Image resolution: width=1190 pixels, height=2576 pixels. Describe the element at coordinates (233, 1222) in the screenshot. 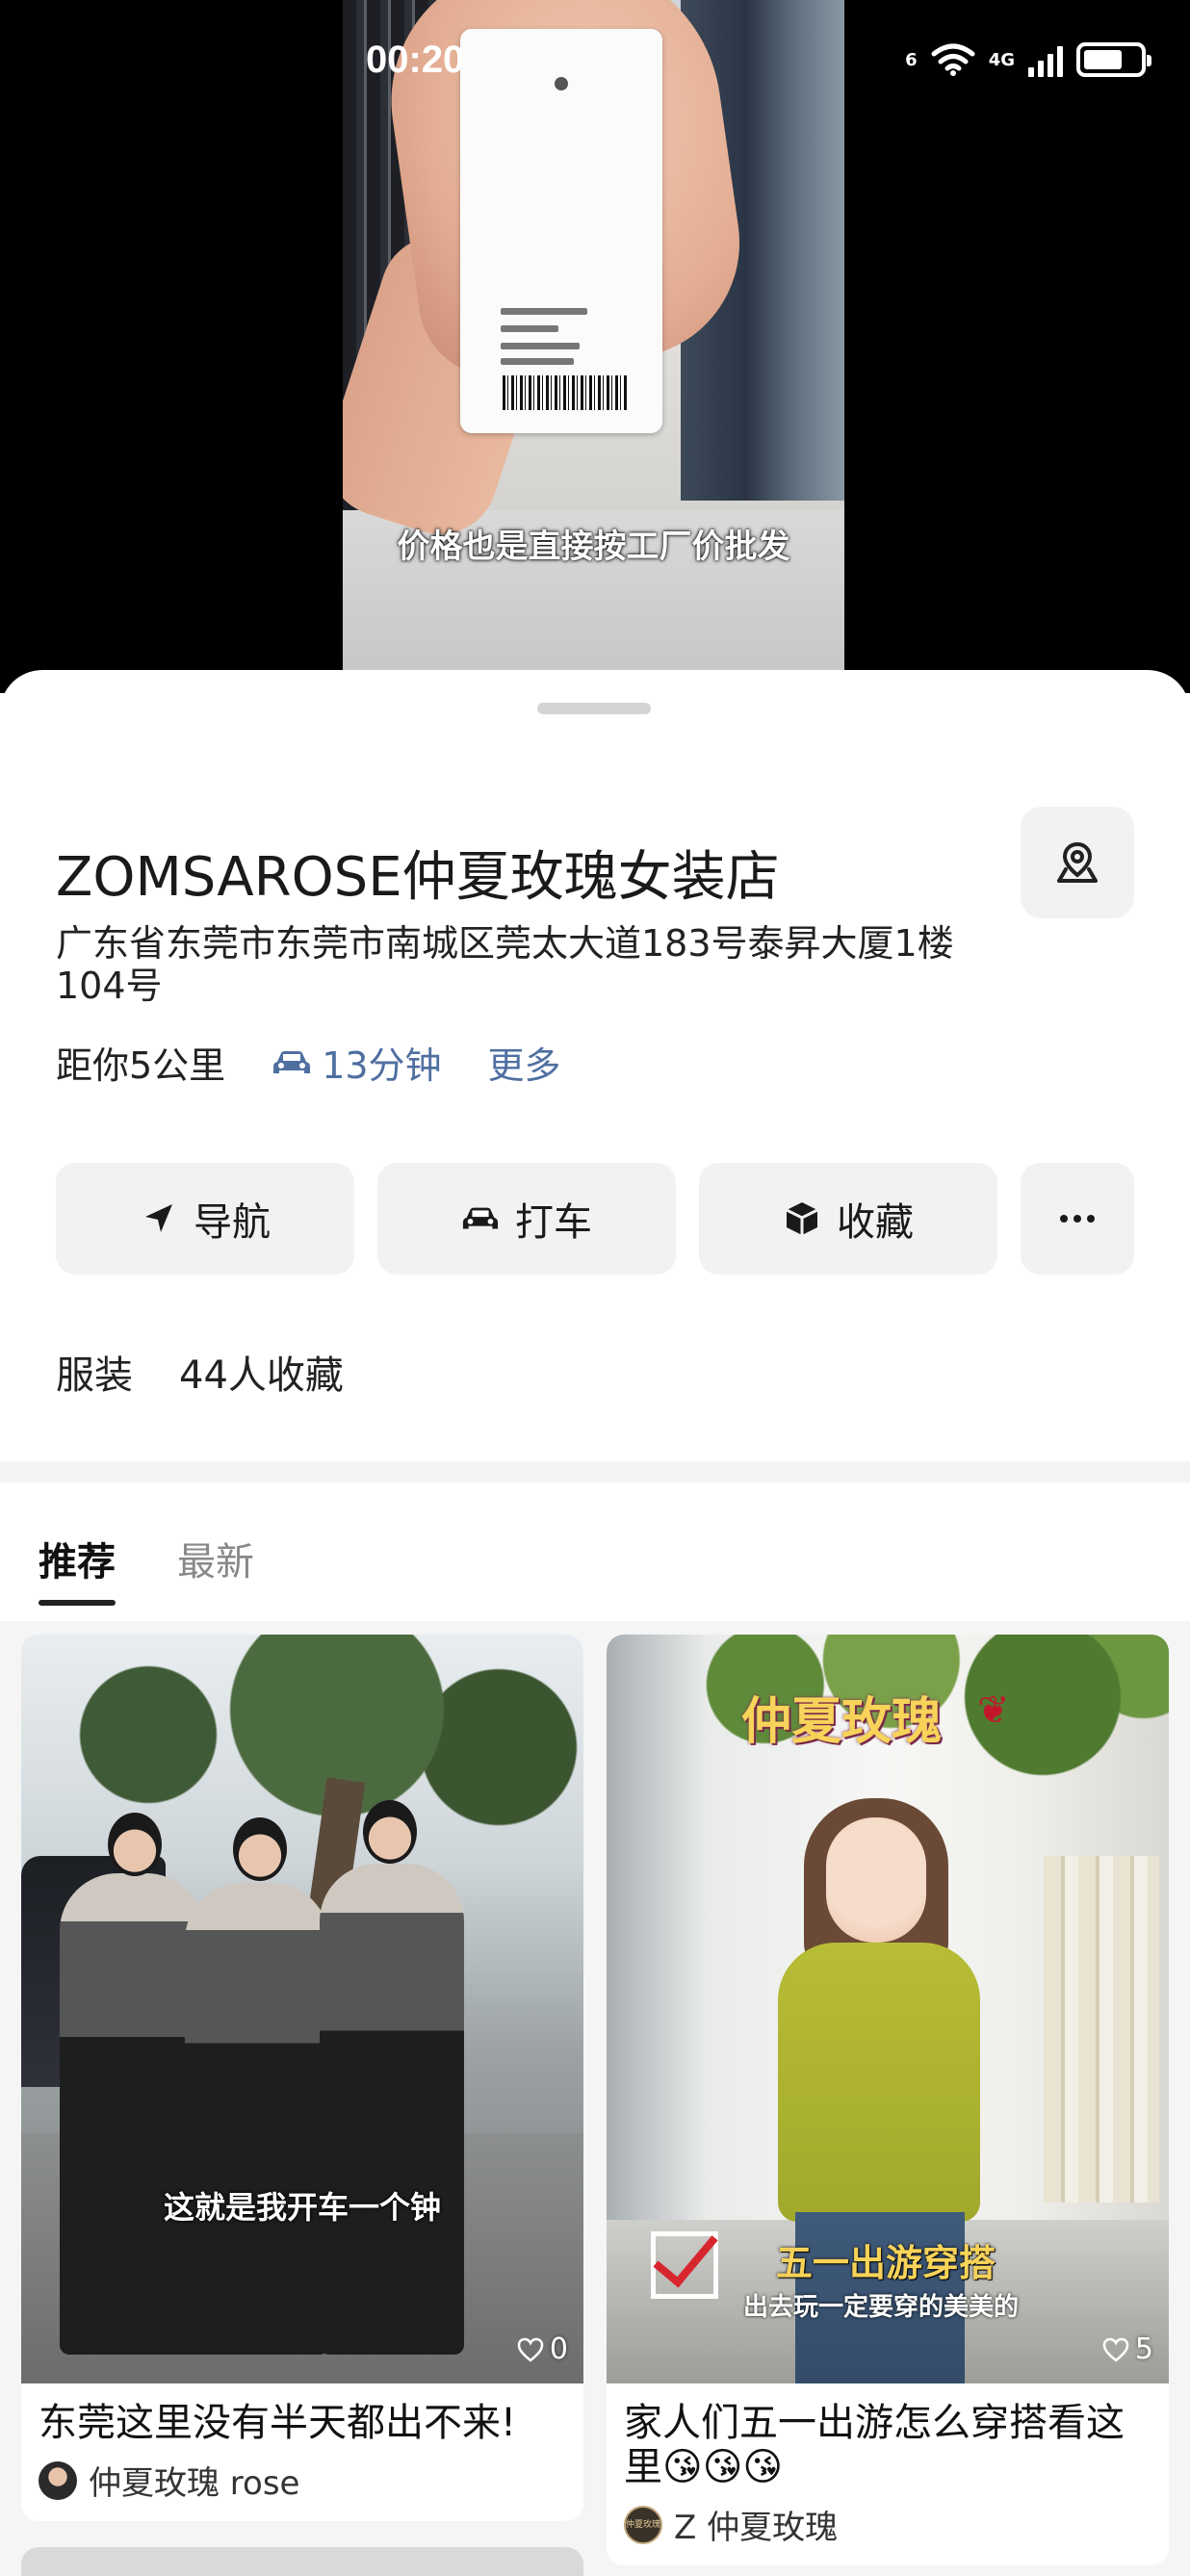

I see `navigate-label: 导航` at that location.